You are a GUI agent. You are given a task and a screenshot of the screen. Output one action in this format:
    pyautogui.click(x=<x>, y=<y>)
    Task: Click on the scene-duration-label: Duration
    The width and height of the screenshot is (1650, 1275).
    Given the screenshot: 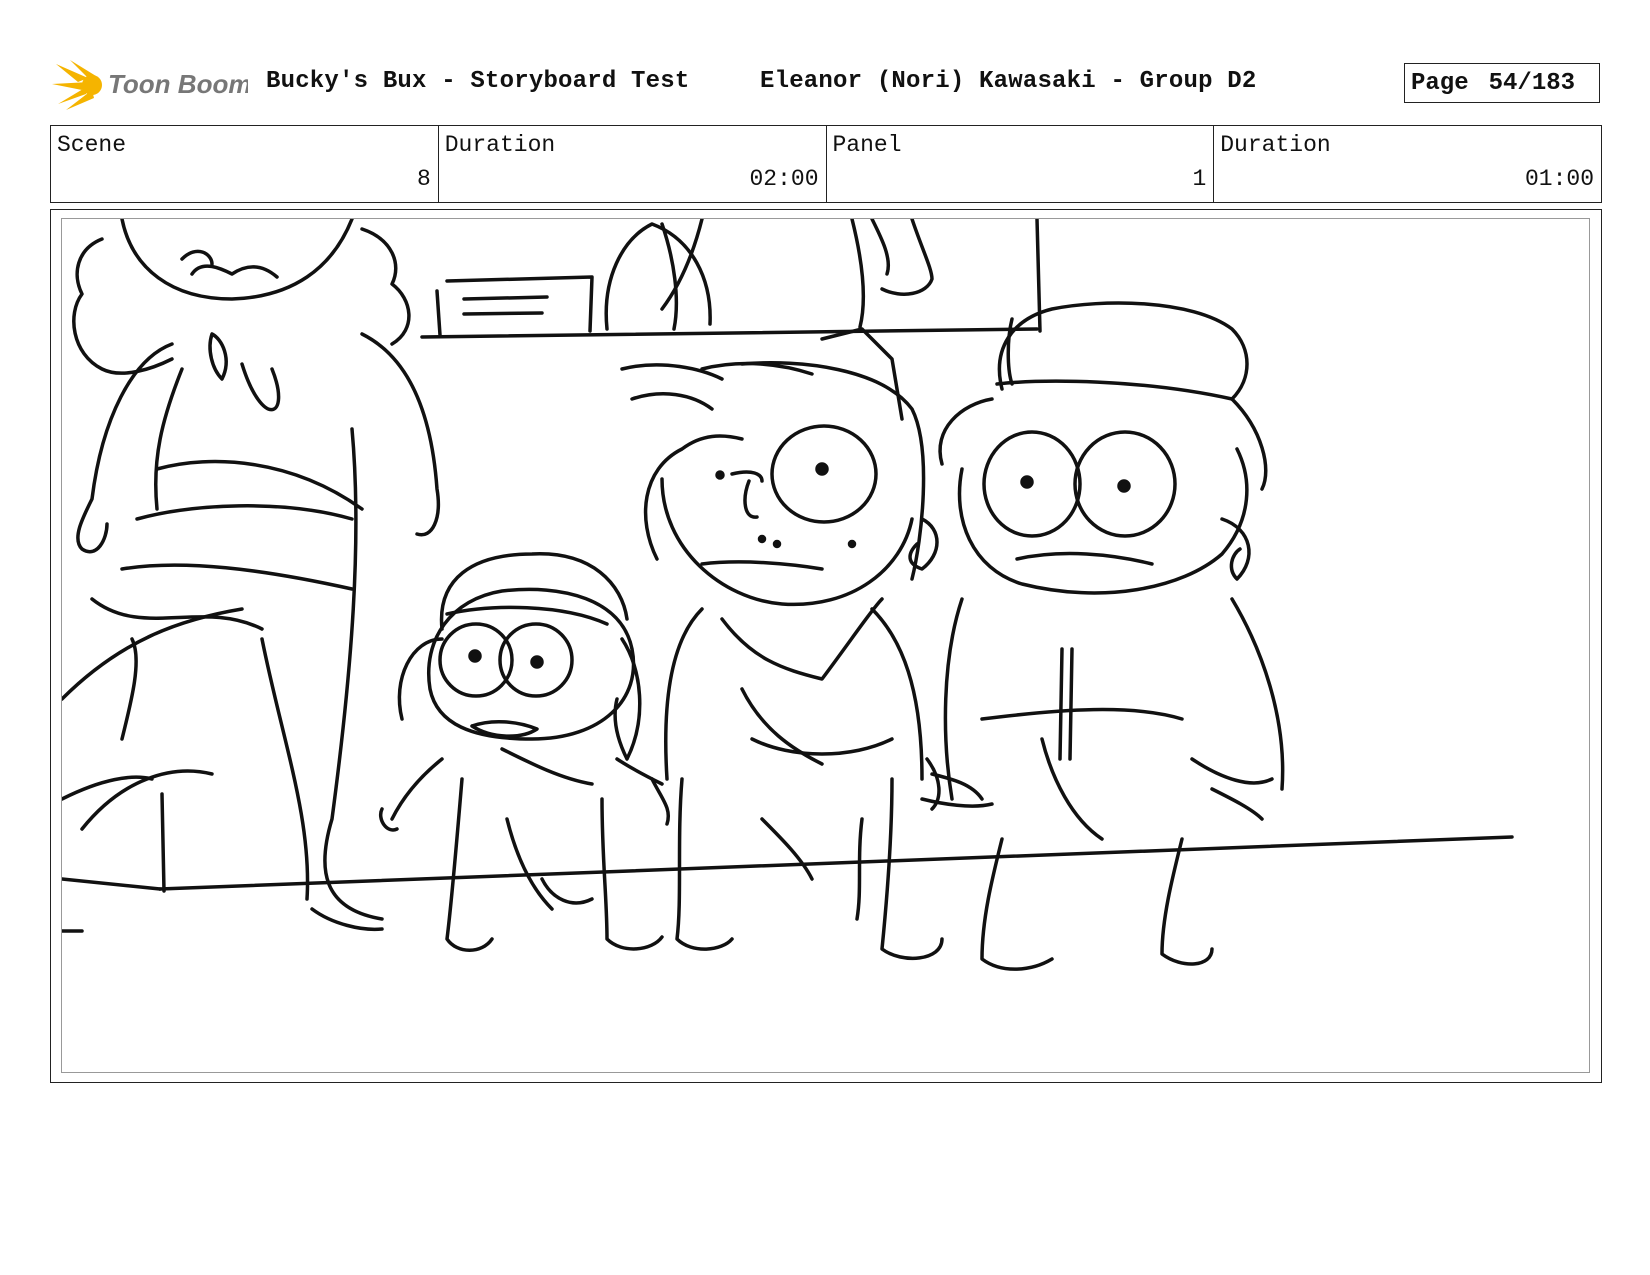 What is the action you would take?
    pyautogui.click(x=500, y=145)
    